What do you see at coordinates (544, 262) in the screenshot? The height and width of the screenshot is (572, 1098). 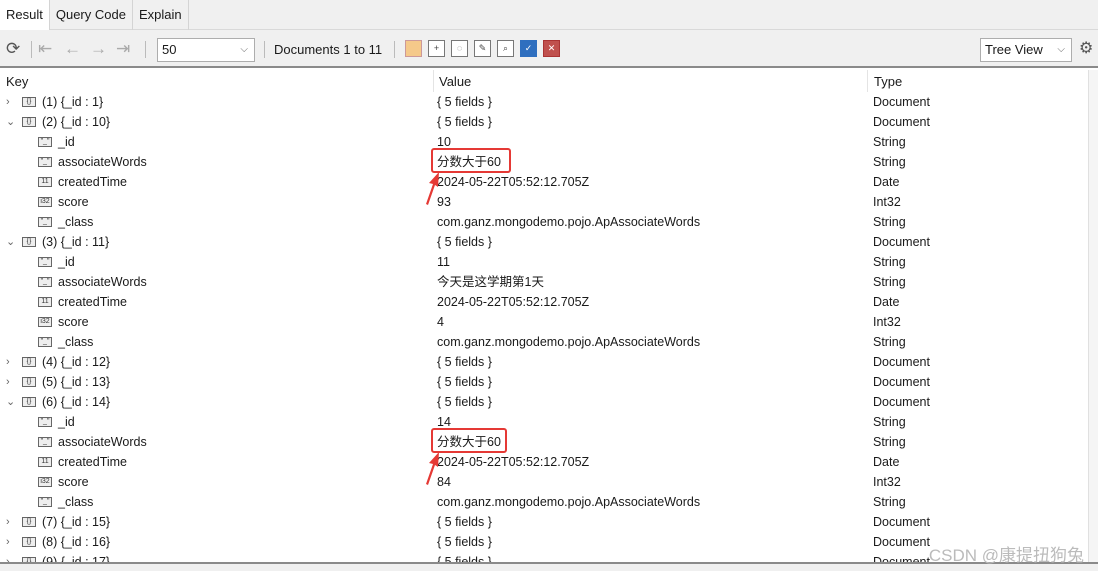 I see `field-row: "_" _id 11 String` at bounding box center [544, 262].